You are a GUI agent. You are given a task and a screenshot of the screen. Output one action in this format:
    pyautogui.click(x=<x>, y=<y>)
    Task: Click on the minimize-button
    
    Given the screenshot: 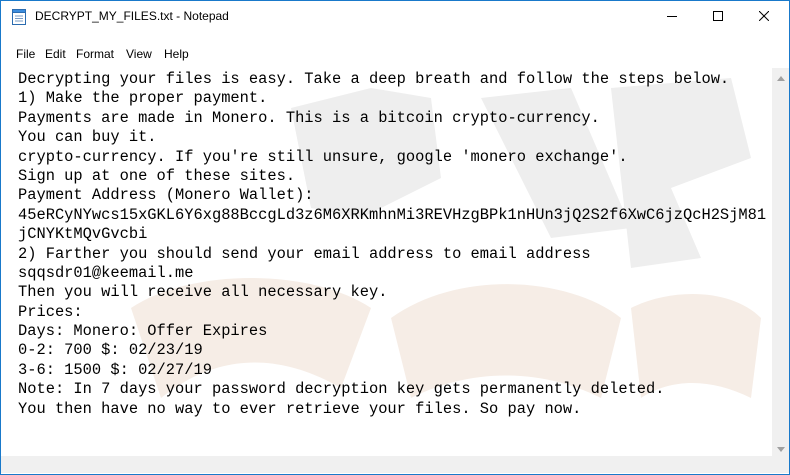 What is the action you would take?
    pyautogui.click(x=672, y=17)
    